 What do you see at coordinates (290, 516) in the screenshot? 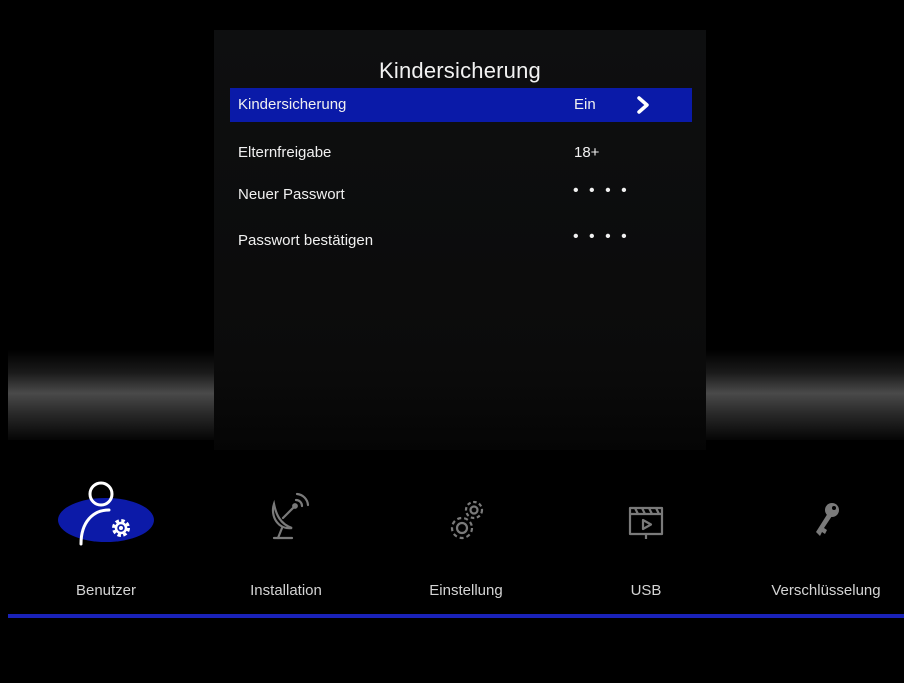
I see `satellite-dish-icon` at bounding box center [290, 516].